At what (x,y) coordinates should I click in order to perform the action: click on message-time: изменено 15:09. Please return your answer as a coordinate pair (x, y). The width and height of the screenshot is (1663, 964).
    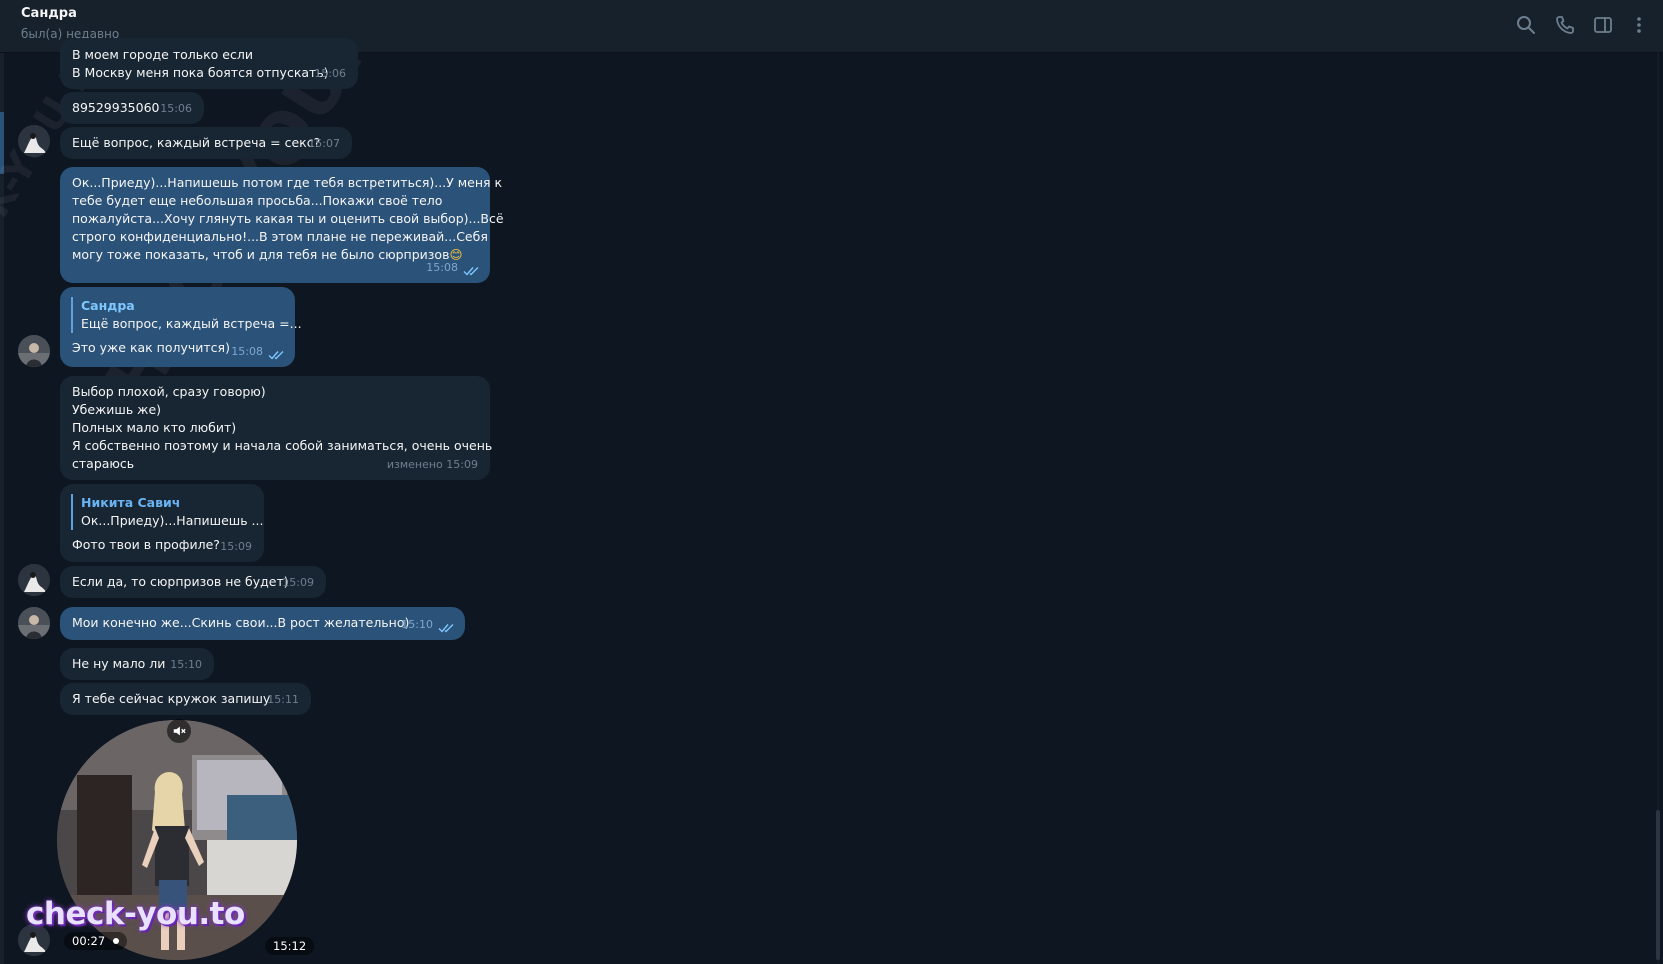
    Looking at the image, I should click on (432, 464).